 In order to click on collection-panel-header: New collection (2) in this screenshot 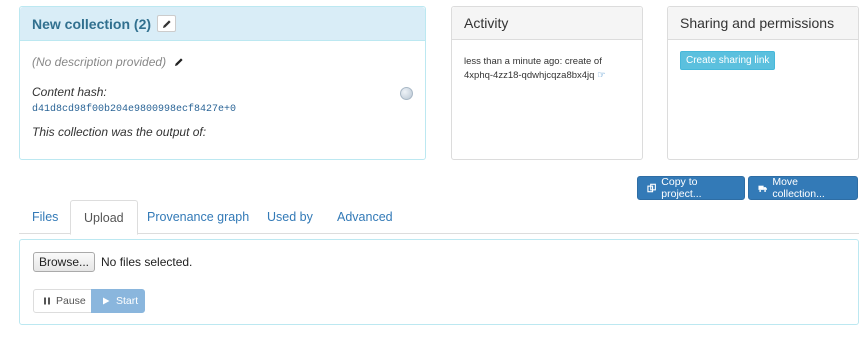, I will do `click(222, 24)`.